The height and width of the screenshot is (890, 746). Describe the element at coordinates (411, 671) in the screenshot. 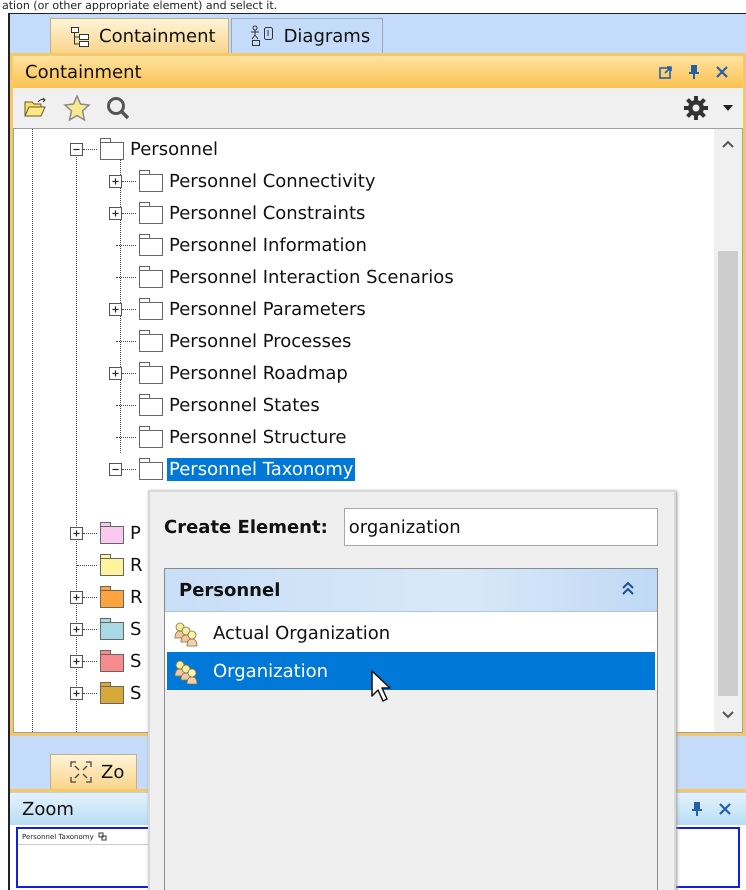

I see `list-item: Organization` at that location.